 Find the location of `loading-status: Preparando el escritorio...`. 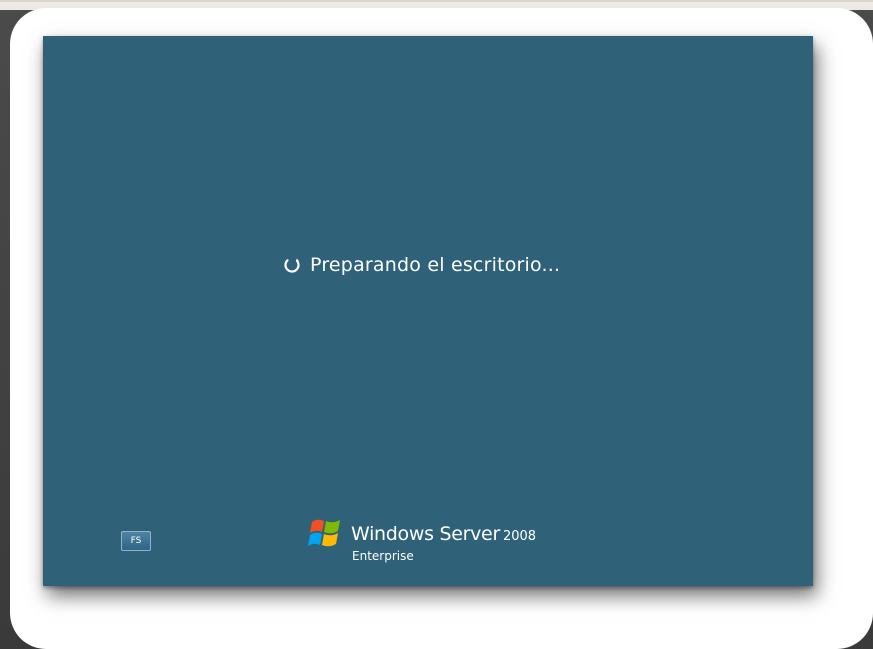

loading-status: Preparando el escritorio... is located at coordinates (421, 265).